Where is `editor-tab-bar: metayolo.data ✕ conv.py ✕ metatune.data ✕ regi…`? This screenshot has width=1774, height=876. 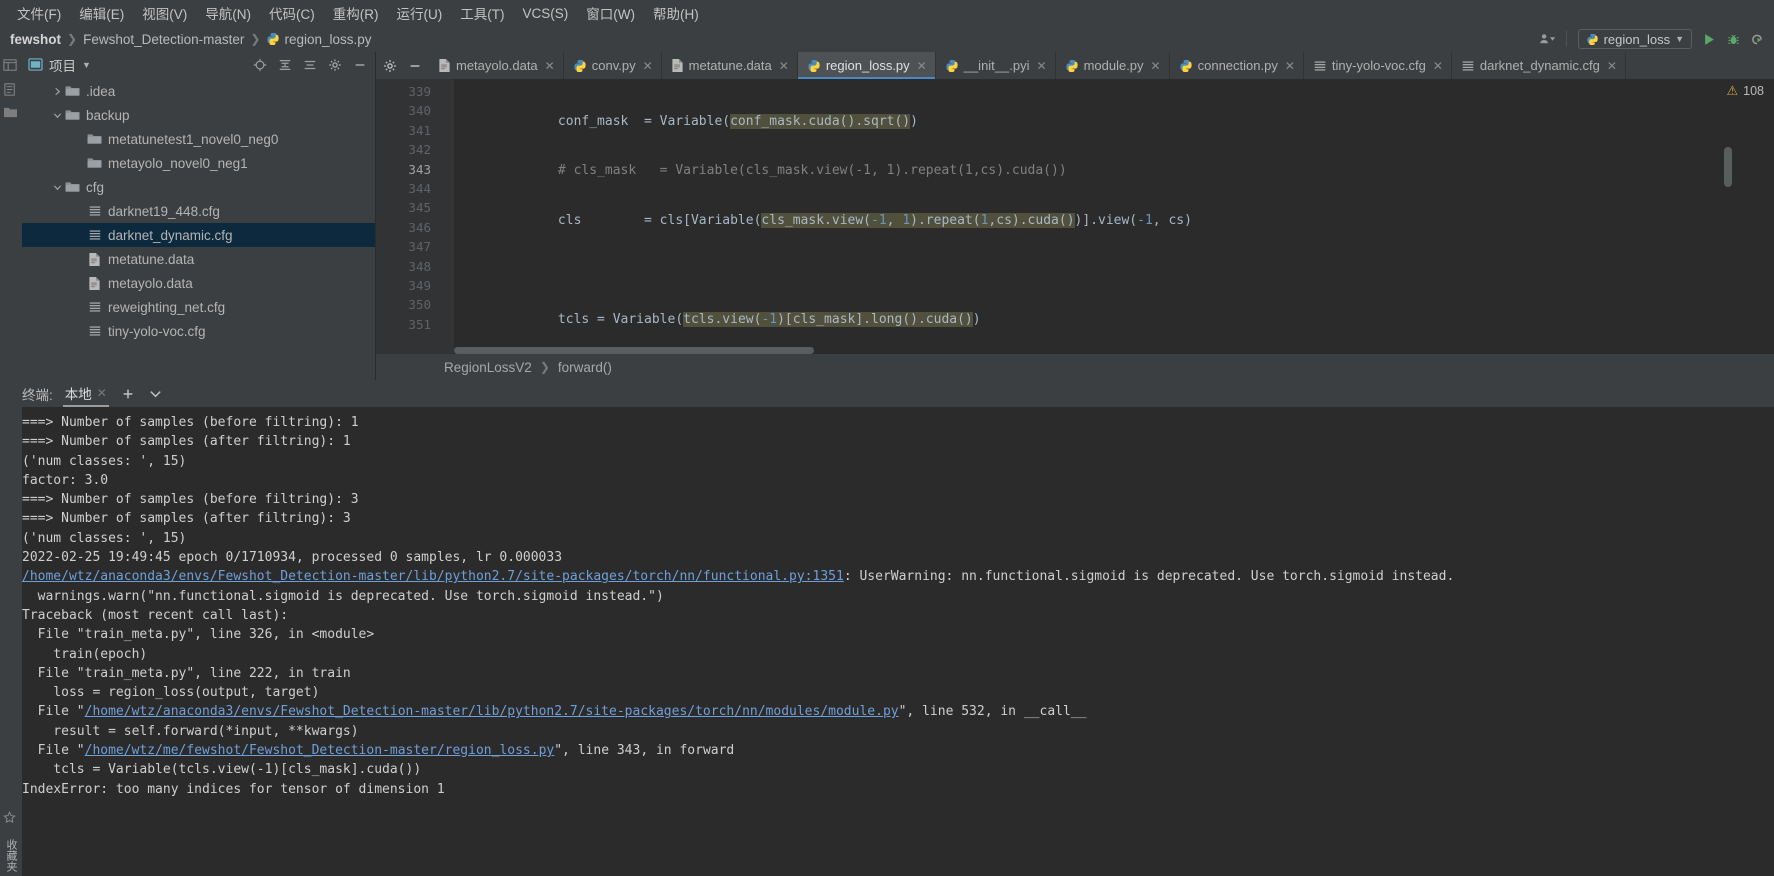
editor-tab-bar: metayolo.data ✕ conv.py ✕ metatune.data ✕ regi… is located at coordinates (1075, 65).